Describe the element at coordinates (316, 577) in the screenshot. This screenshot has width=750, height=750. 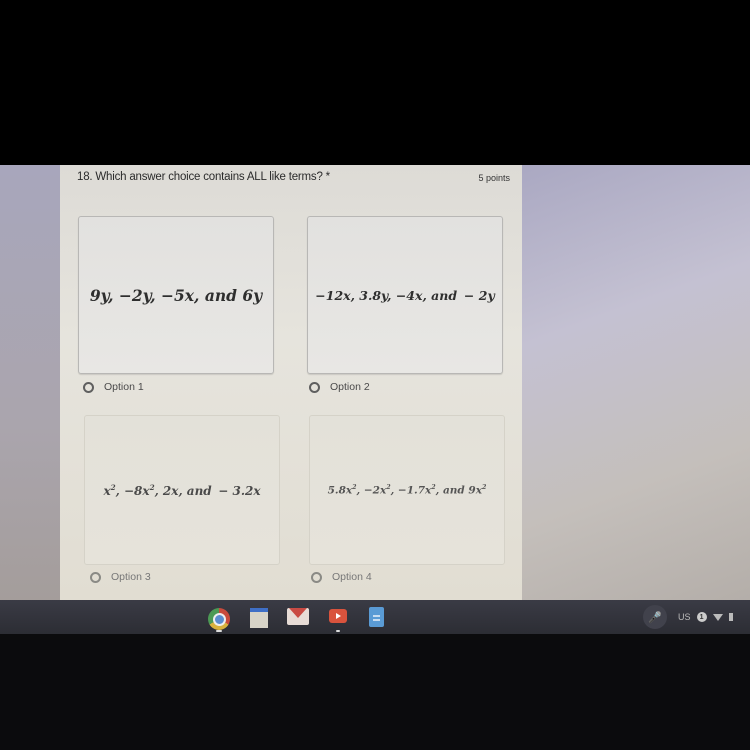
I see `option-4-radio` at that location.